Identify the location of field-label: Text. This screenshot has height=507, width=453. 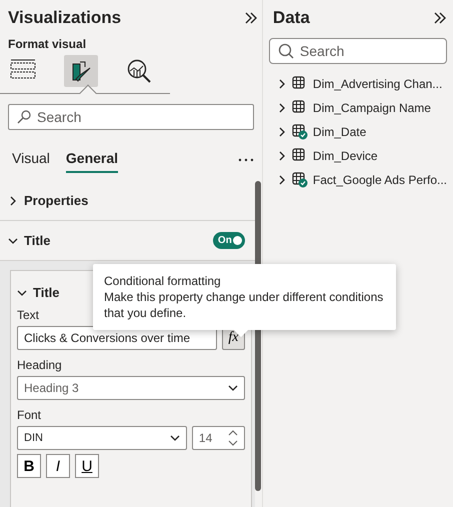
(28, 315).